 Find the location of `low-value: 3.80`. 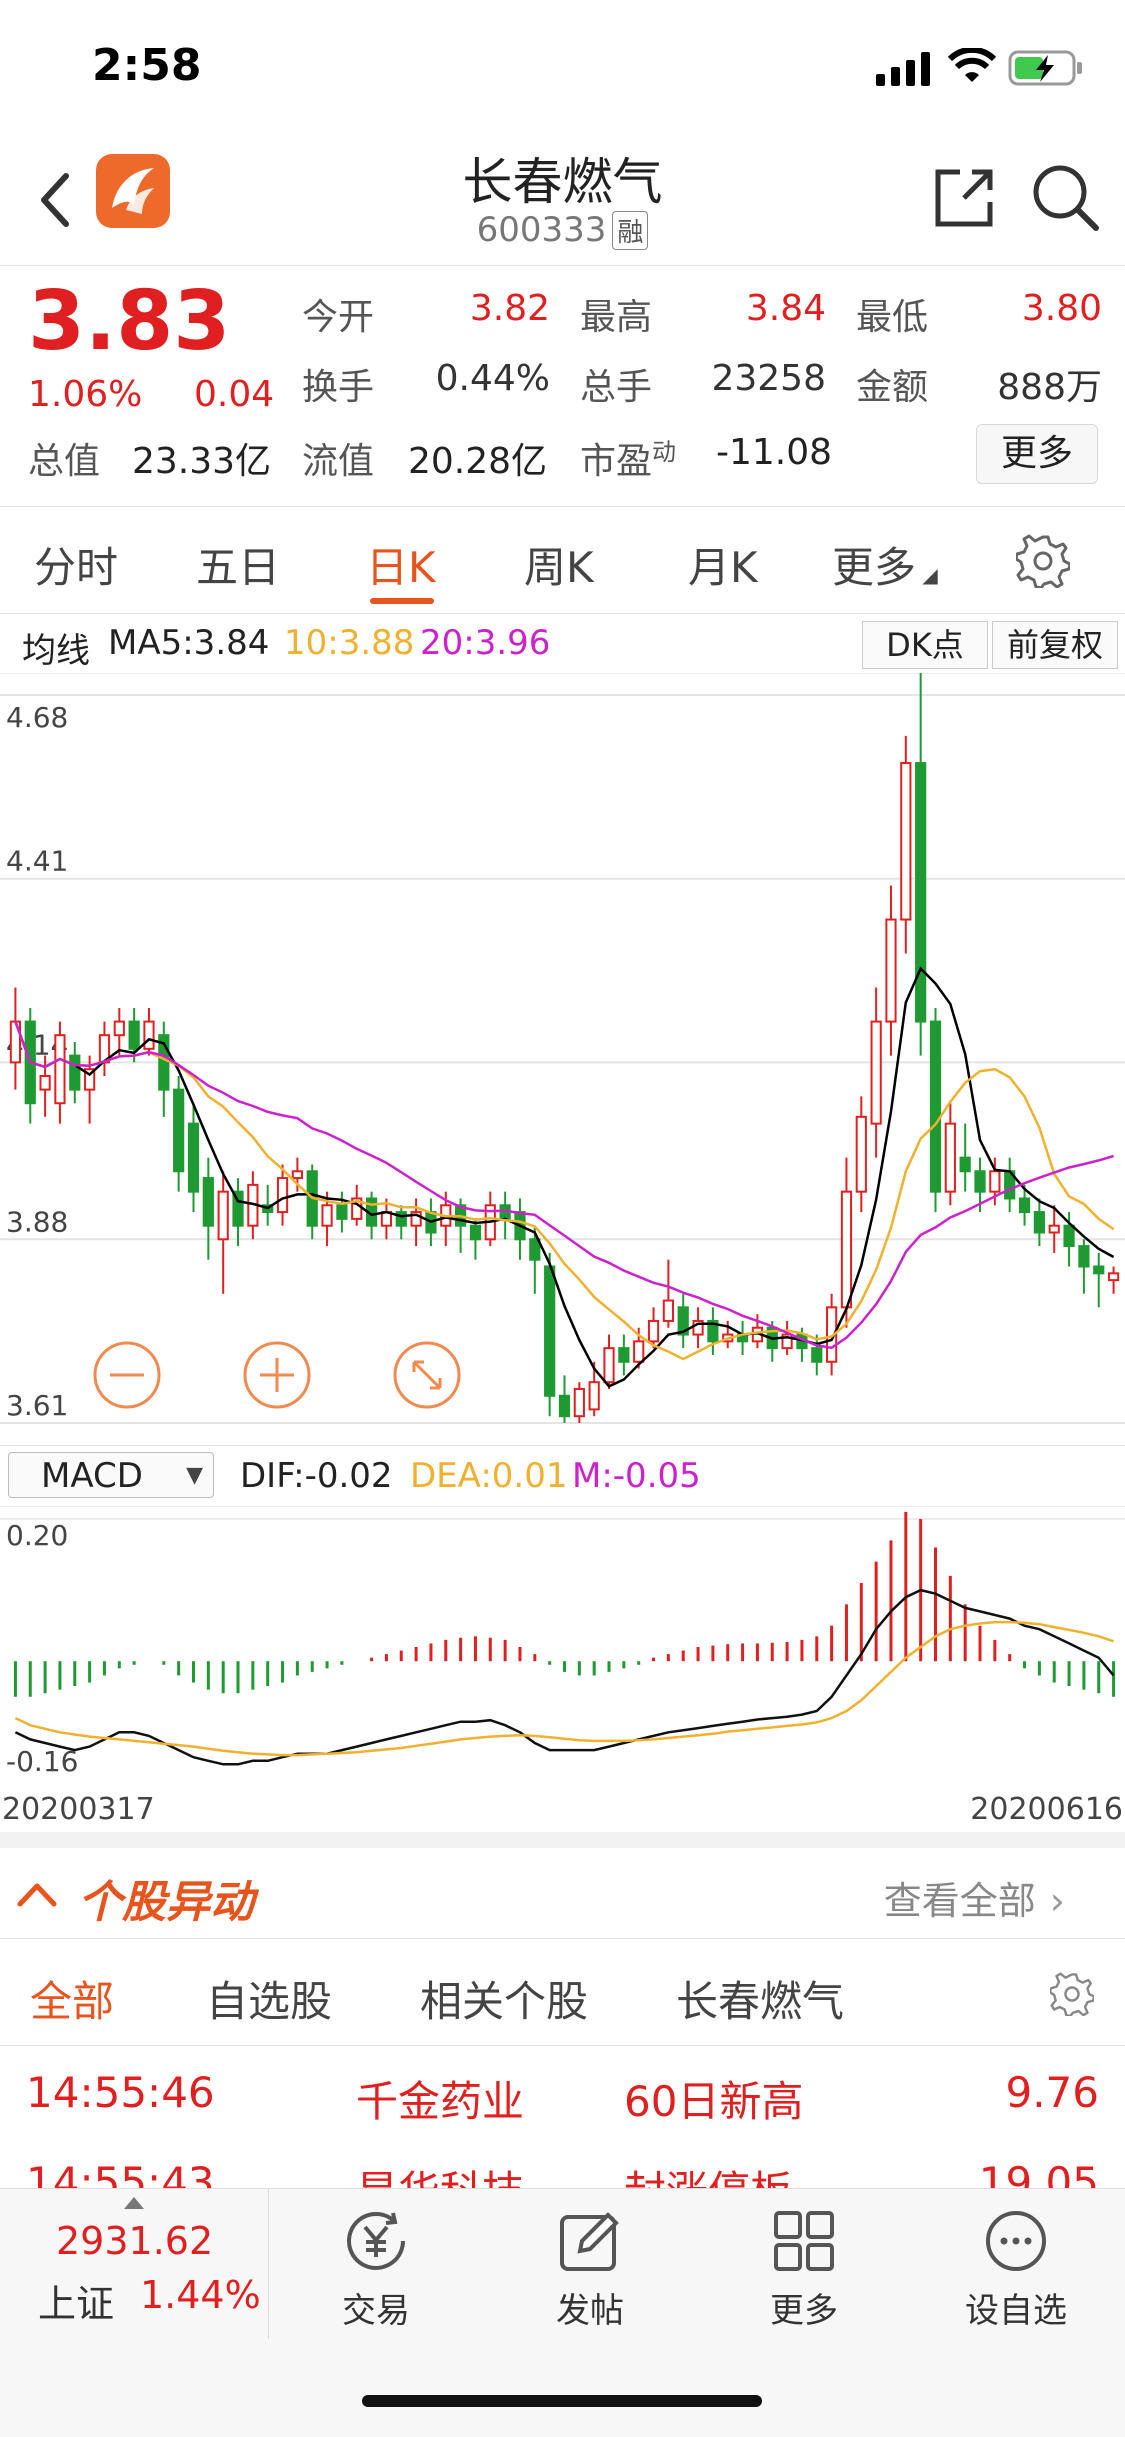

low-value: 3.80 is located at coordinates (1061, 308).